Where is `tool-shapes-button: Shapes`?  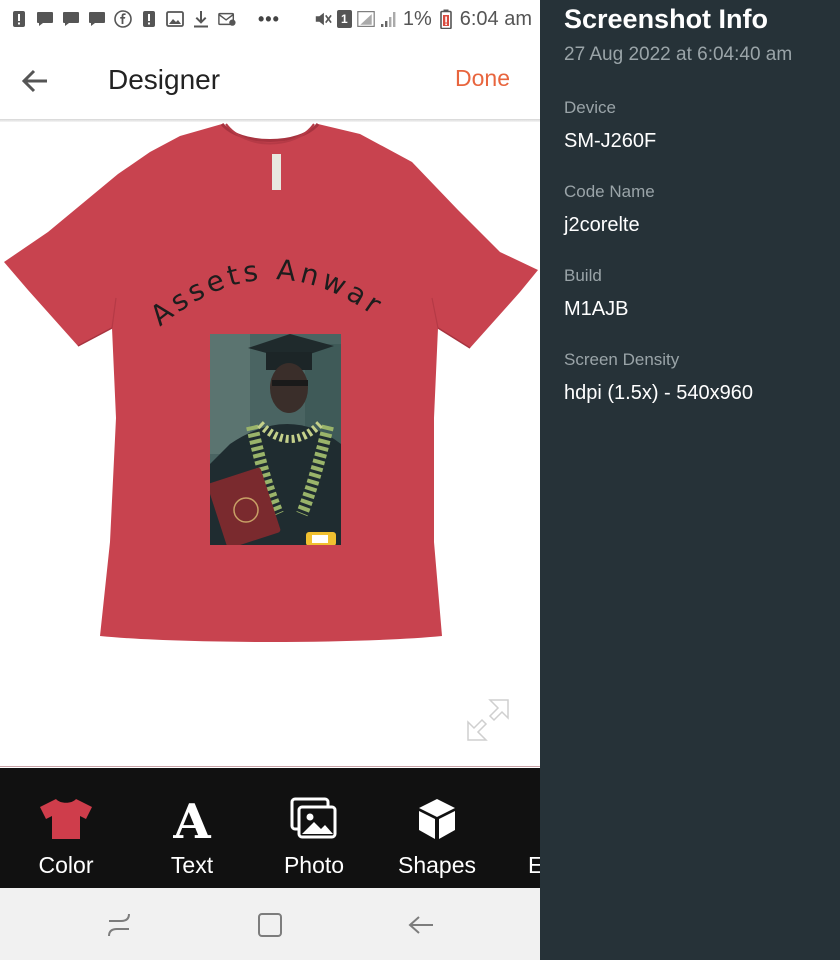
tool-shapes-button: Shapes is located at coordinates (437, 828).